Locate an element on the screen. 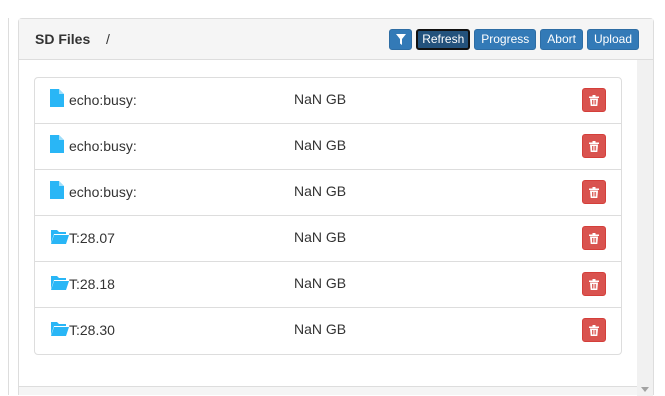  panel-footer is located at coordinates (329, 390).